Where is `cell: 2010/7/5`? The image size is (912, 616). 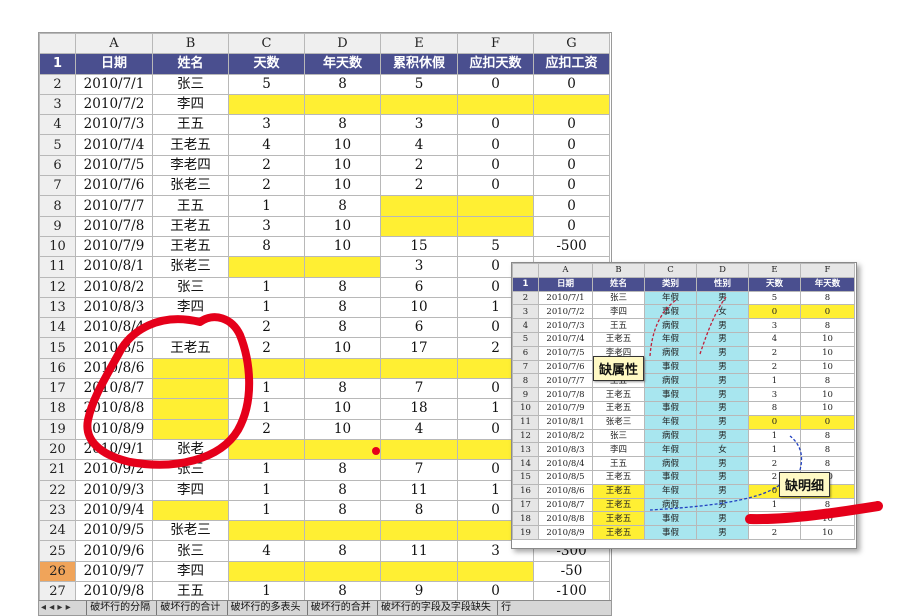 cell: 2010/7/5 is located at coordinates (114, 165).